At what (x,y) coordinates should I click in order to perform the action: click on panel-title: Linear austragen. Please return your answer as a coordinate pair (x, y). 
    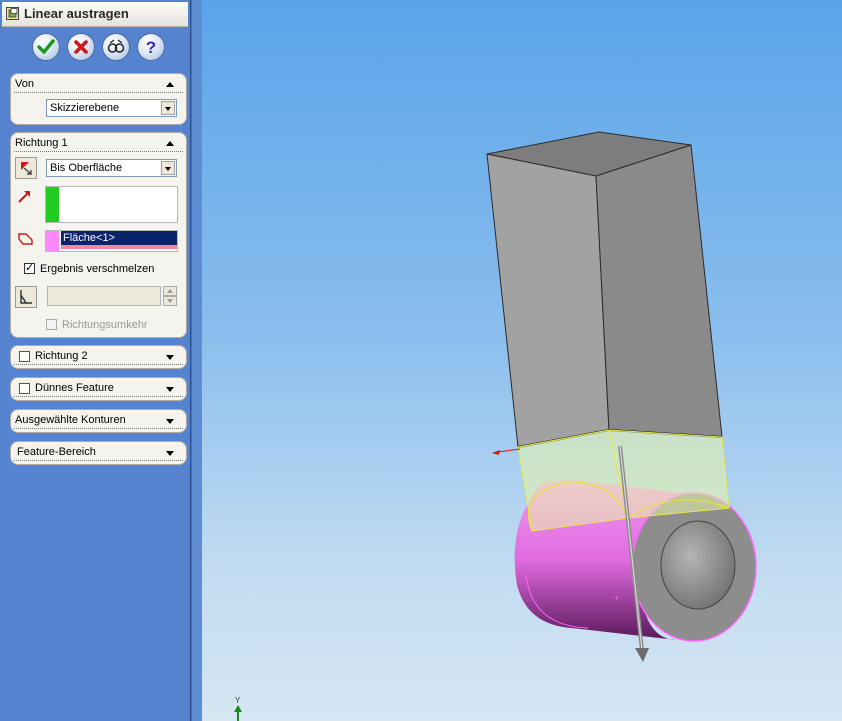
    Looking at the image, I should click on (76, 13).